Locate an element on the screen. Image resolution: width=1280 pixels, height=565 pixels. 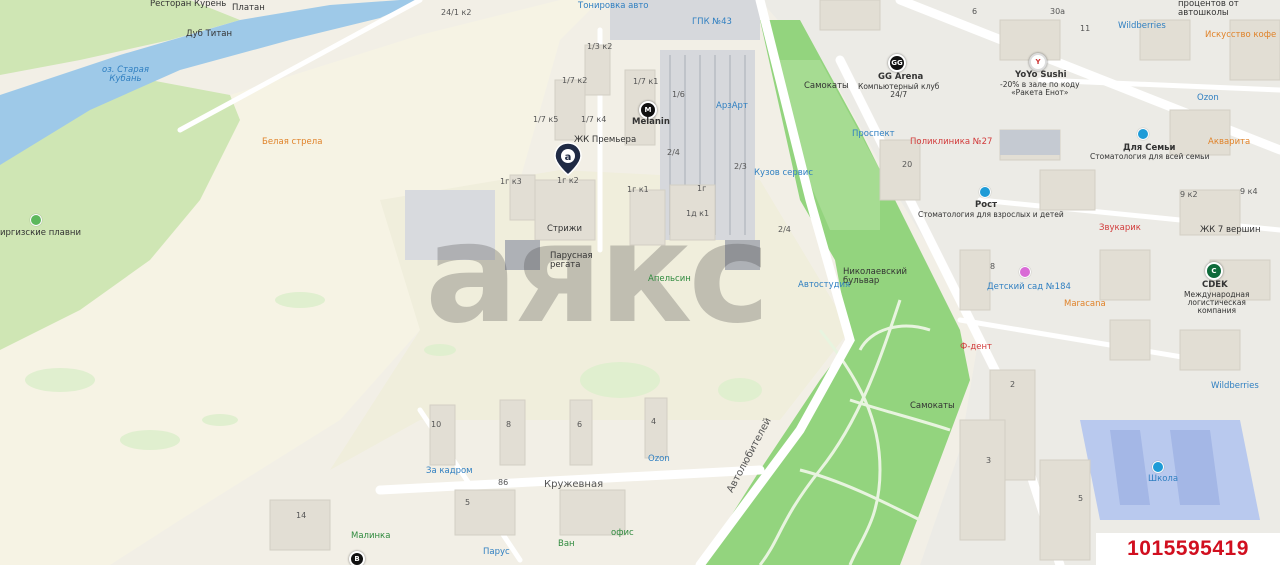
place-samokaty-1: Самокаты is located at coordinates (826, 86).